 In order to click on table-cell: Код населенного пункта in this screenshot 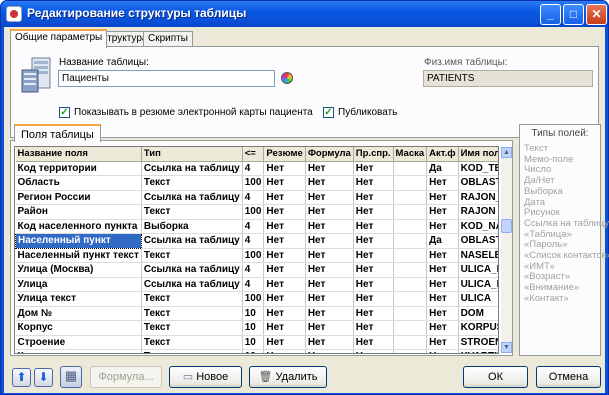, I will do `click(78, 226)`.